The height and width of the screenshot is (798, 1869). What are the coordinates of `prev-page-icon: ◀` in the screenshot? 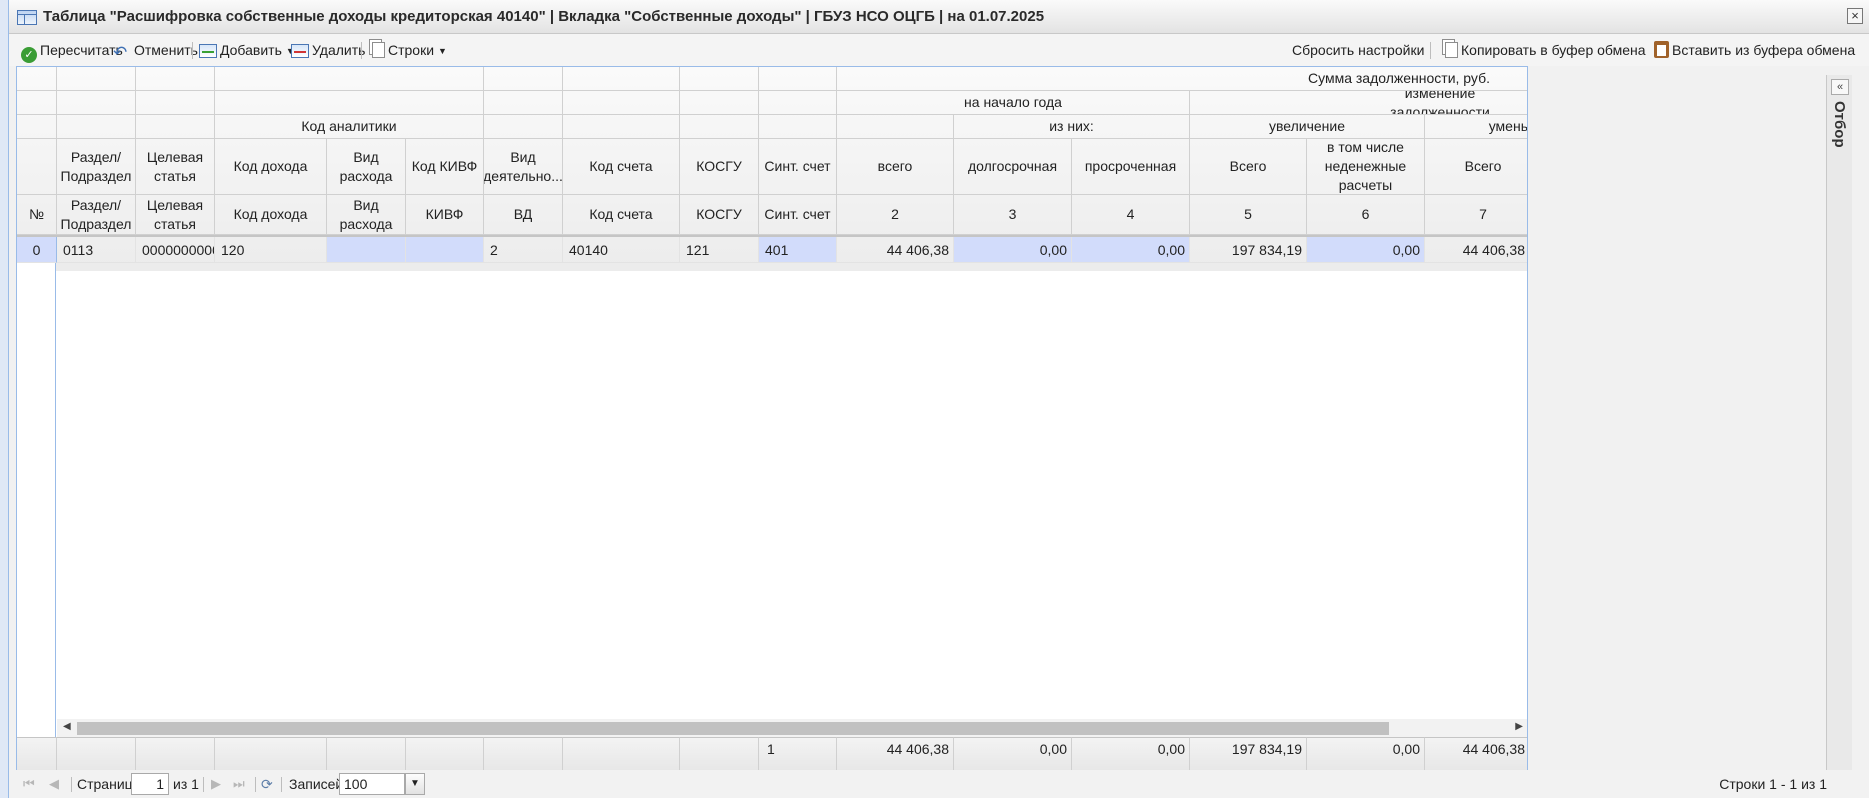 It's located at (54, 784).